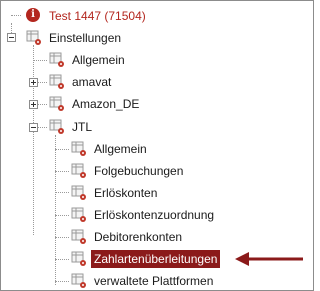 Image resolution: width=320 pixels, height=291 pixels. Describe the element at coordinates (33, 15) in the screenshot. I see `info-icon: i` at that location.